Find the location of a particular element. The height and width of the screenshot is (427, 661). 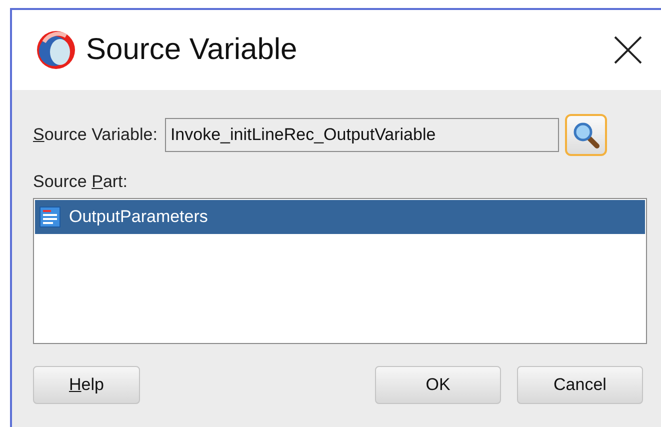

app-logo-icon is located at coordinates (56, 50).